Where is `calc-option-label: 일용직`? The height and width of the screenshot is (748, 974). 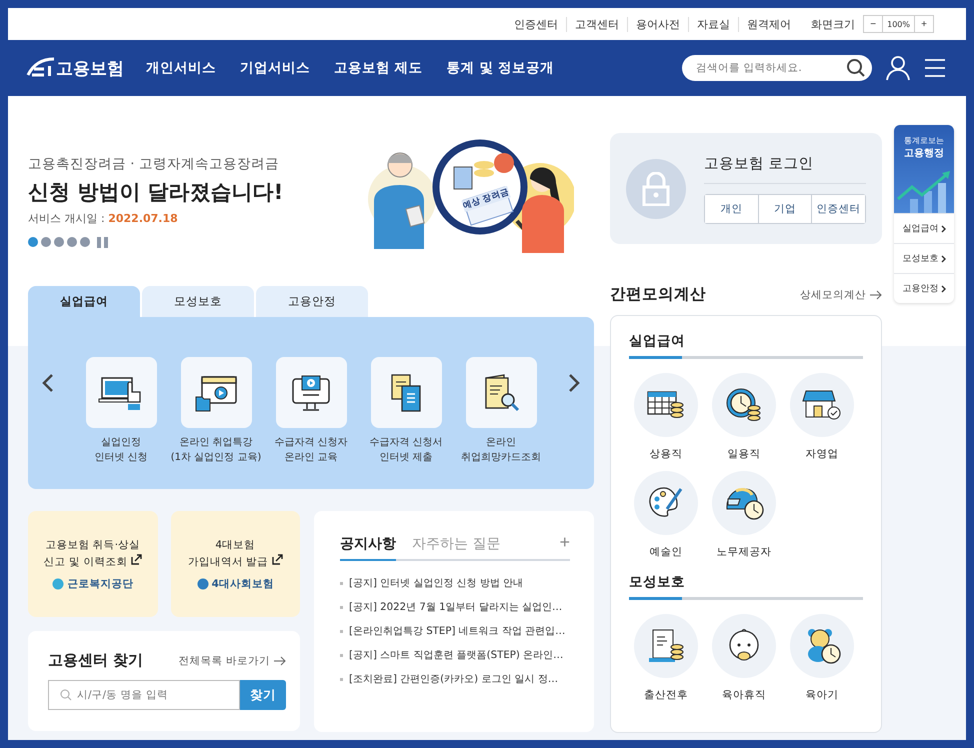 calc-option-label: 일용직 is located at coordinates (744, 454).